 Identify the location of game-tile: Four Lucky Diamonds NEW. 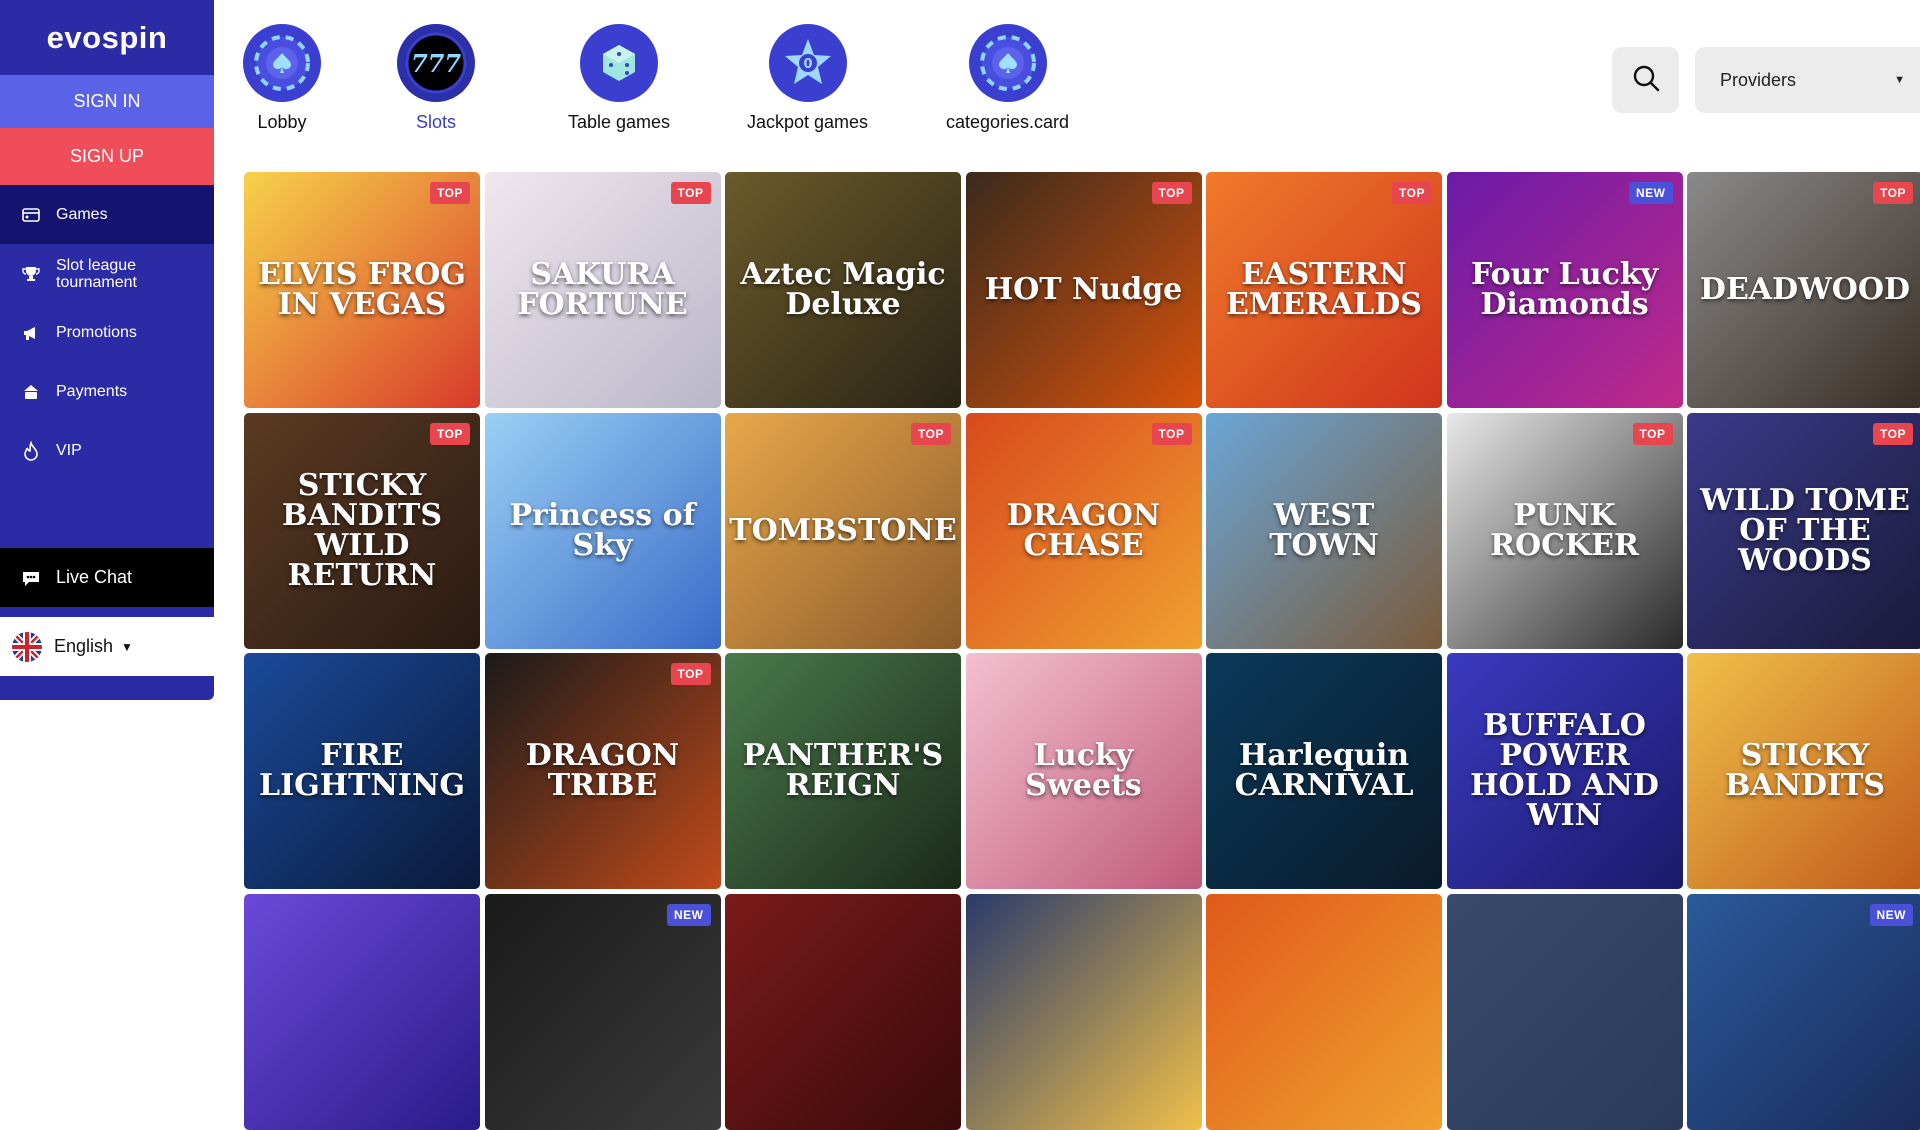
(1564, 290).